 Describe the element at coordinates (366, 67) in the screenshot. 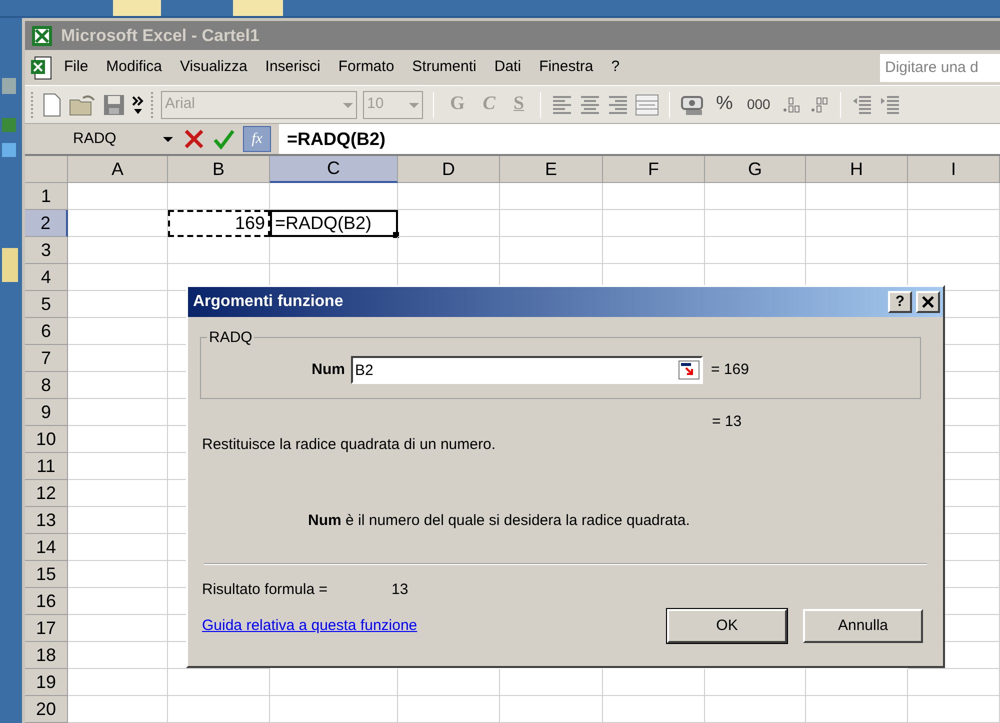

I see `menu-item: Formato` at that location.